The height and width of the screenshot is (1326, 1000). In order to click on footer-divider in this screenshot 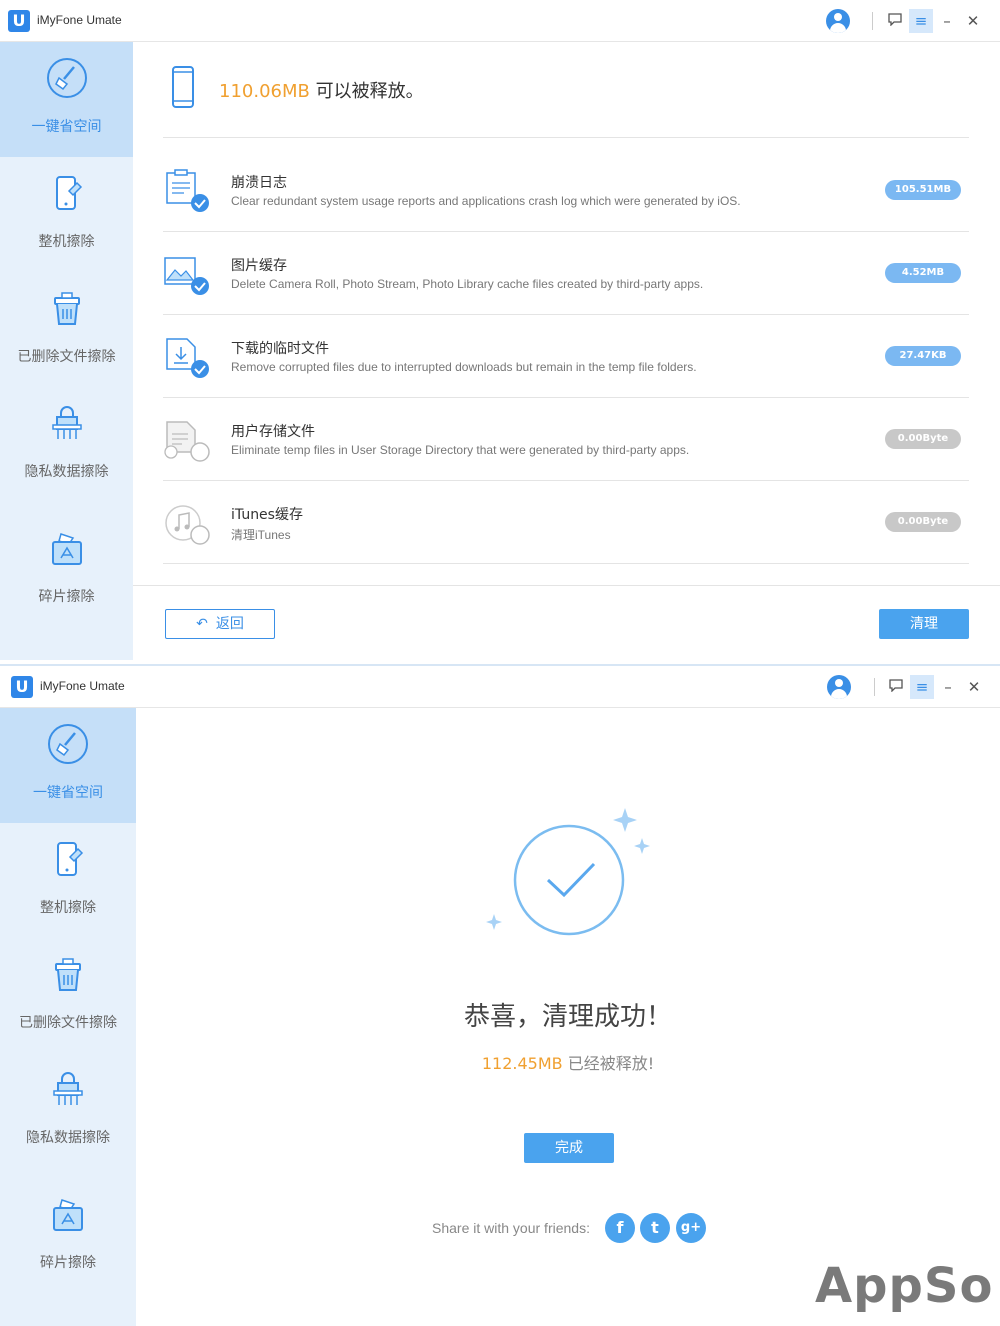, I will do `click(566, 585)`.